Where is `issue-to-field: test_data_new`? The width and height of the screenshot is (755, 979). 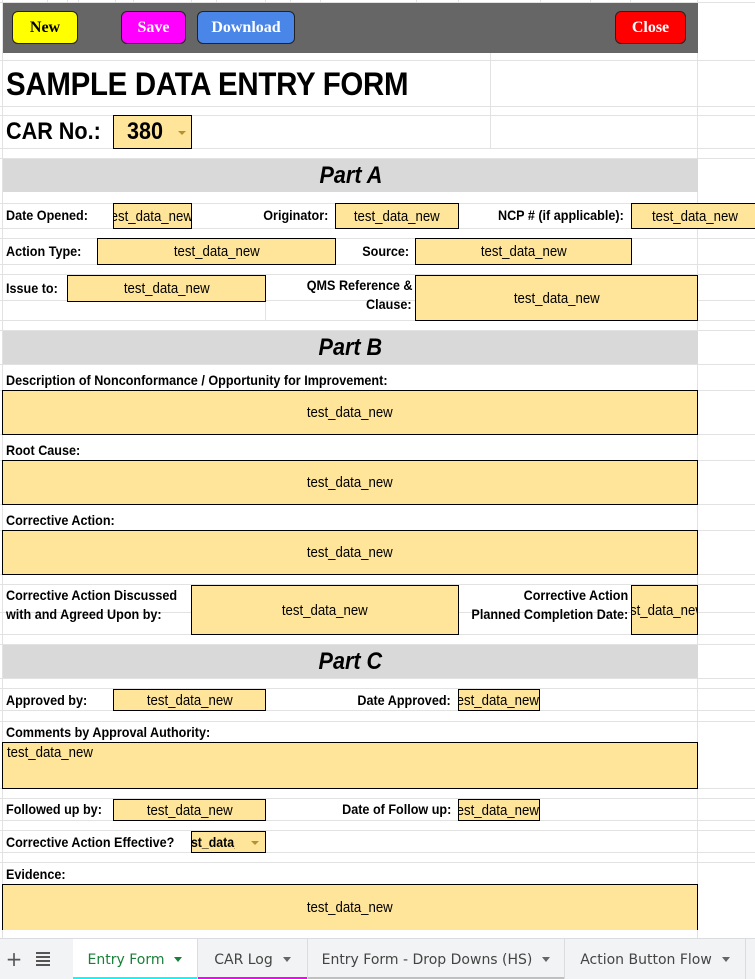
issue-to-field: test_data_new is located at coordinates (166, 288).